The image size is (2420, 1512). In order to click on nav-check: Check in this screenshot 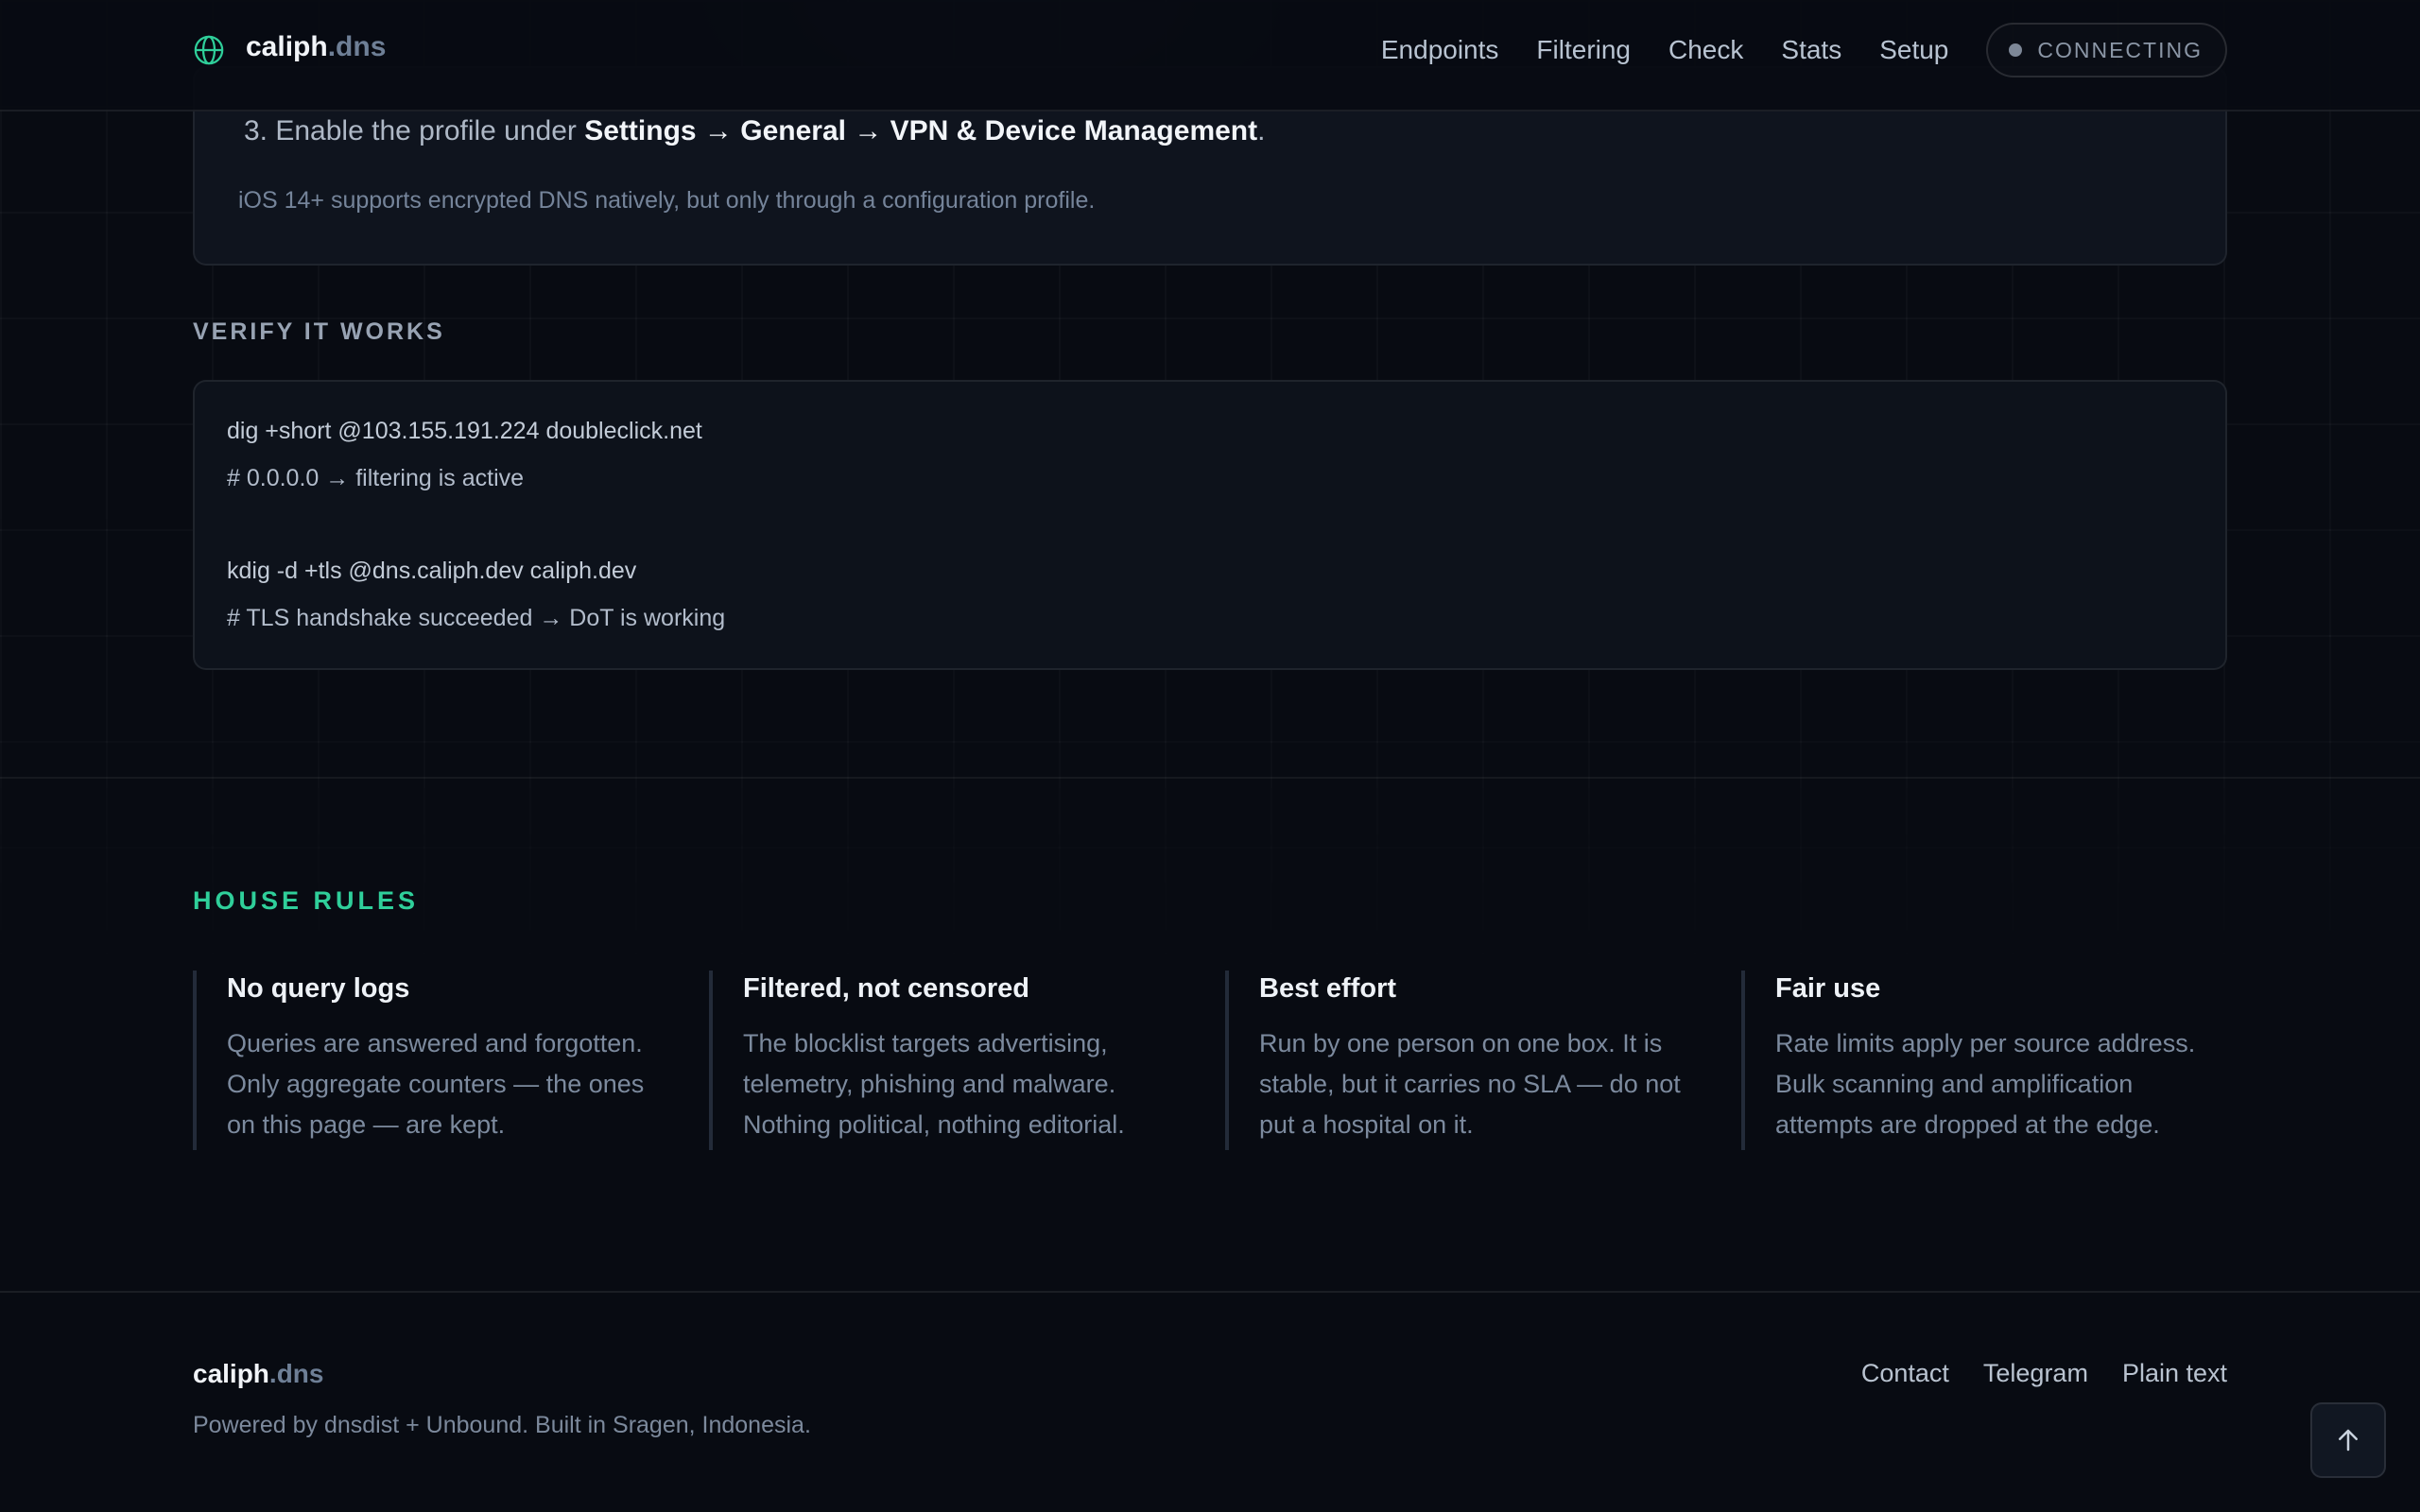, I will do `click(1705, 50)`.